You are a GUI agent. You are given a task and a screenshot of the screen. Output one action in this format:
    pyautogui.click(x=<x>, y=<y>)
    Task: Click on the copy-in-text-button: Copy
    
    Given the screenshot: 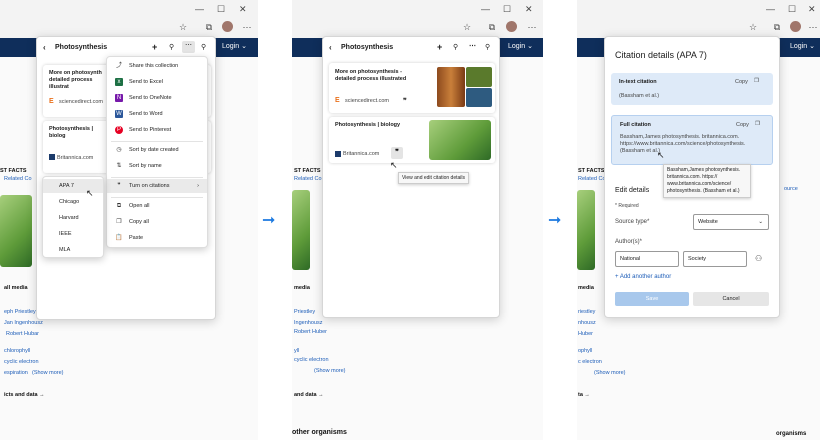 What is the action you would take?
    pyautogui.click(x=741, y=82)
    